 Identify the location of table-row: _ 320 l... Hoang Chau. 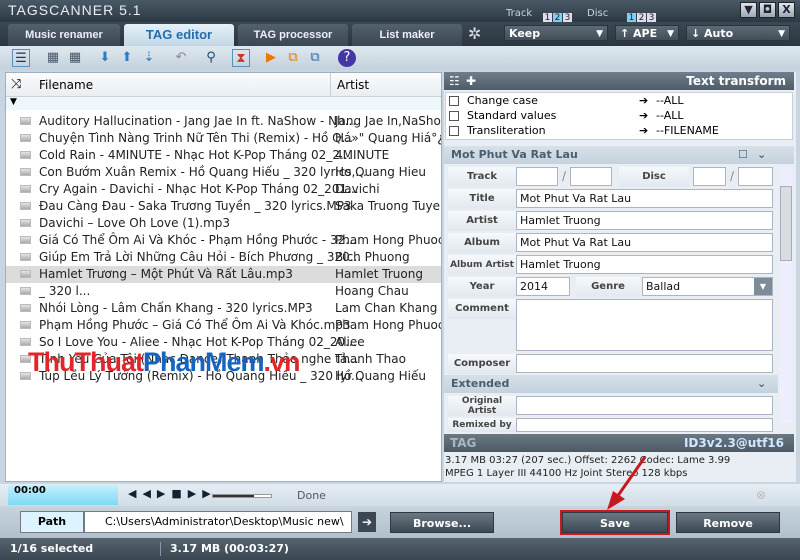
(223, 291).